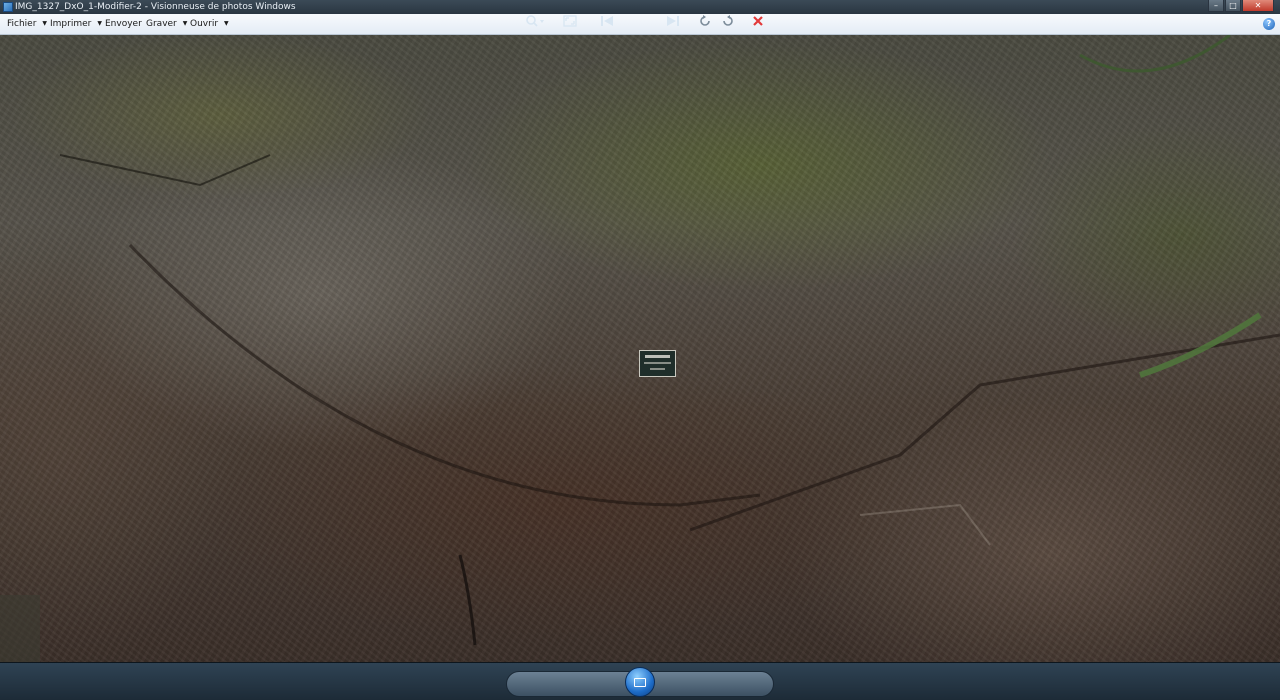 Image resolution: width=1280 pixels, height=700 pixels. Describe the element at coordinates (204, 24) in the screenshot. I see `menu-ouvrir-label: Ouvrir` at that location.